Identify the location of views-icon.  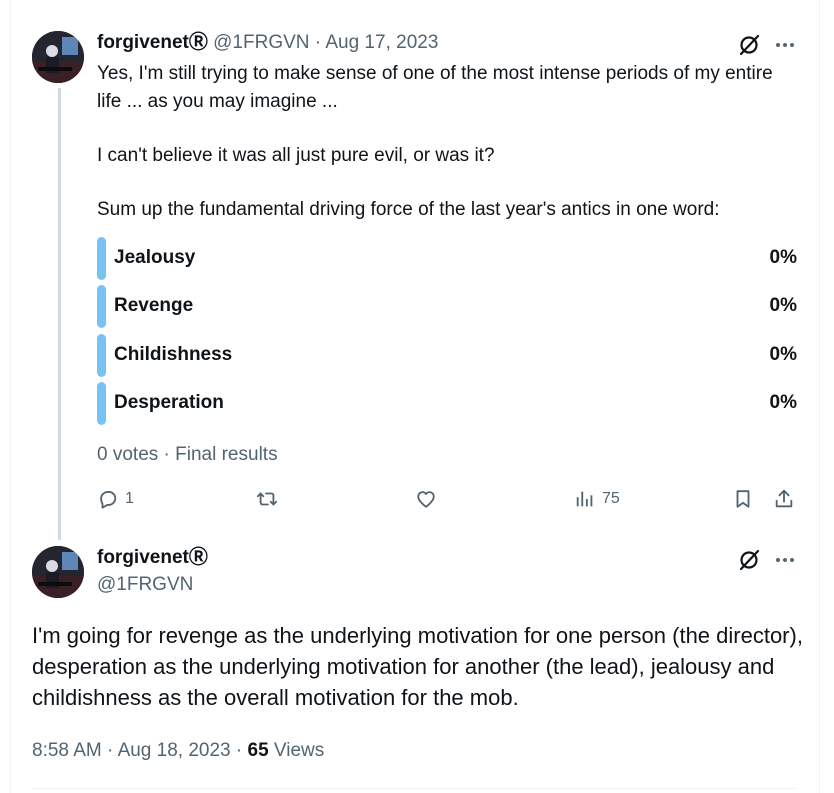
(584, 499).